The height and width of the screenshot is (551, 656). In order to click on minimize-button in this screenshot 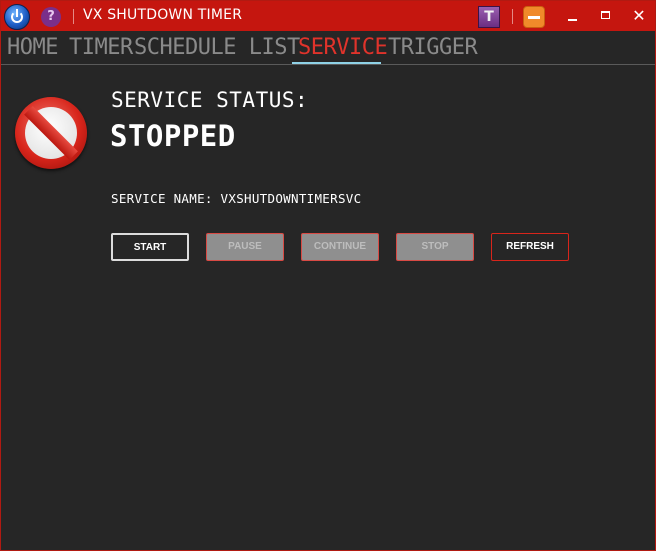, I will do `click(573, 16)`.